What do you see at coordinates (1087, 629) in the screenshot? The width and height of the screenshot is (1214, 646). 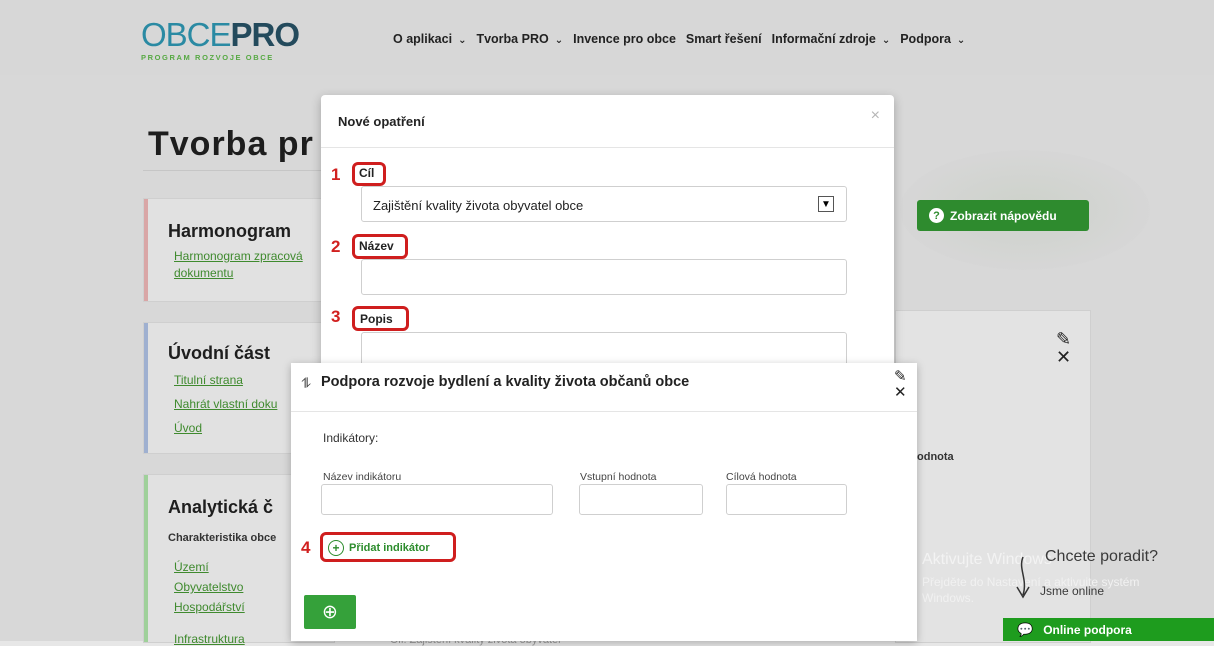 I see `online-support-label: Online podpora` at bounding box center [1087, 629].